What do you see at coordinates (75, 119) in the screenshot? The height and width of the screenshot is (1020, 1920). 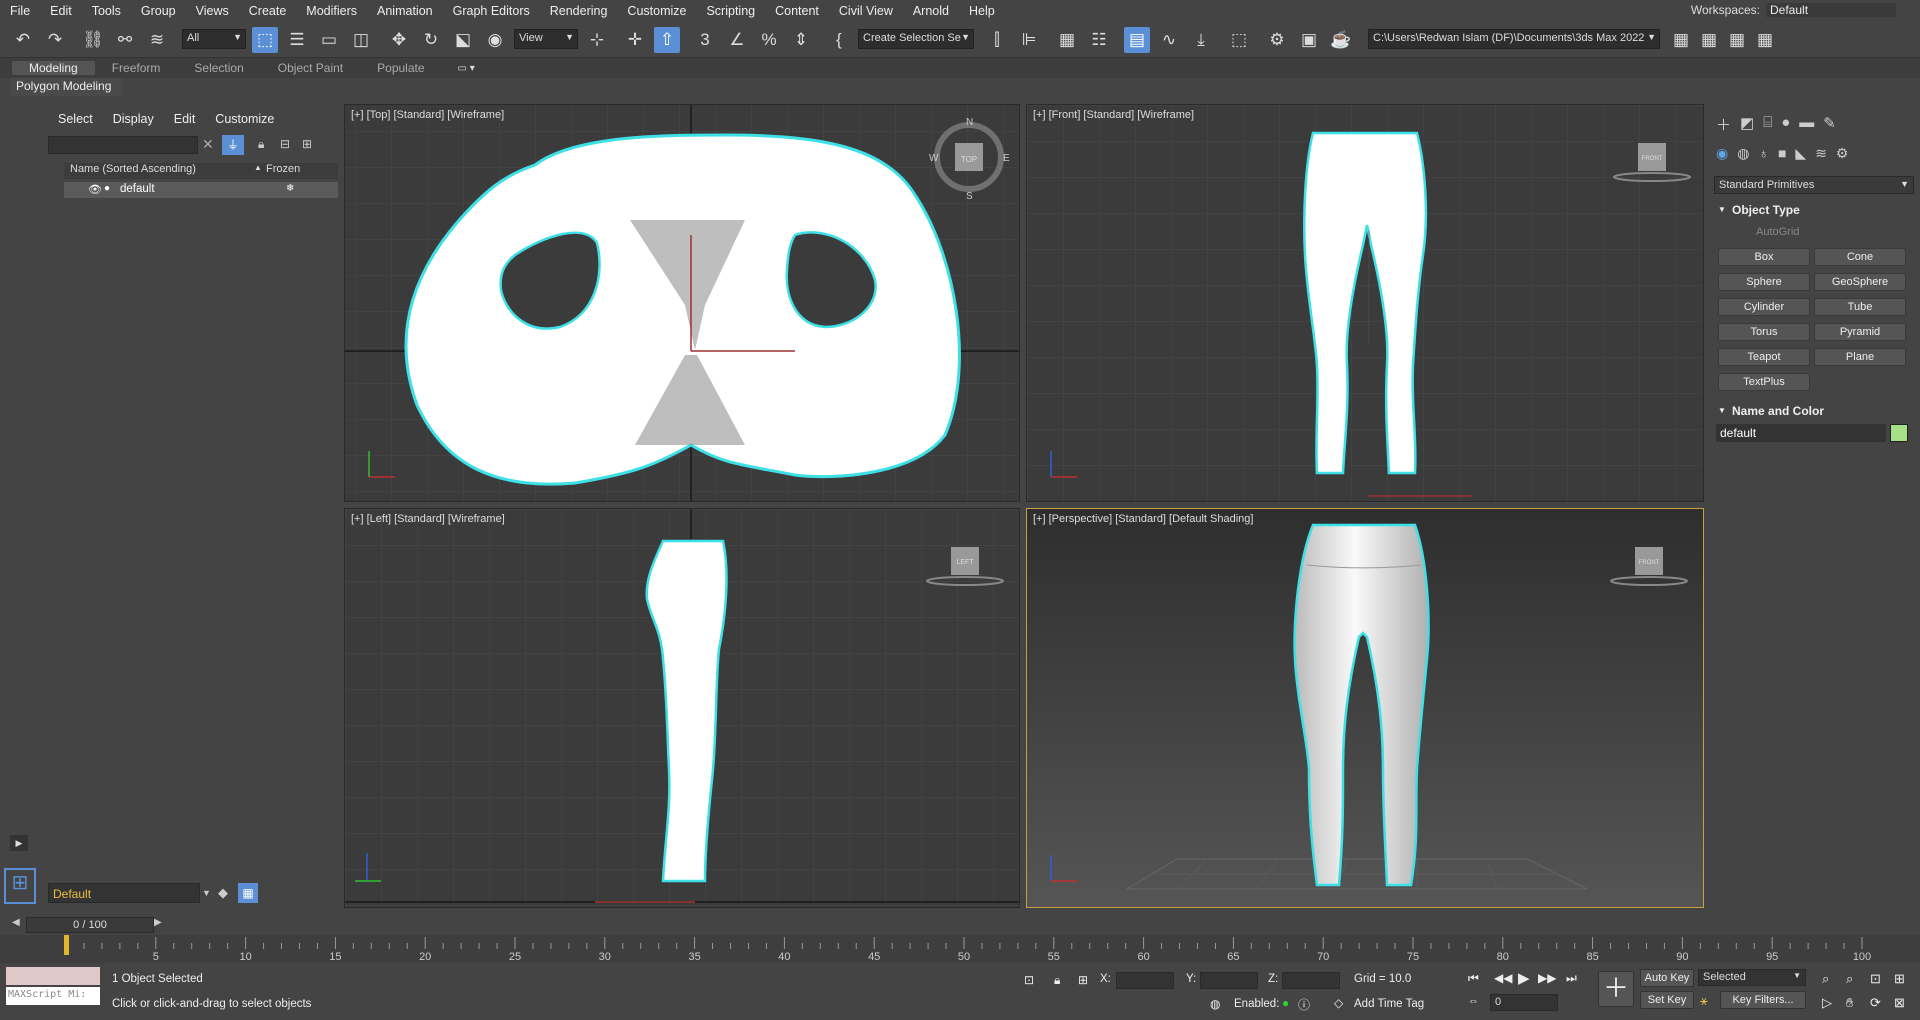 I see `explorer-menu-select: Select` at bounding box center [75, 119].